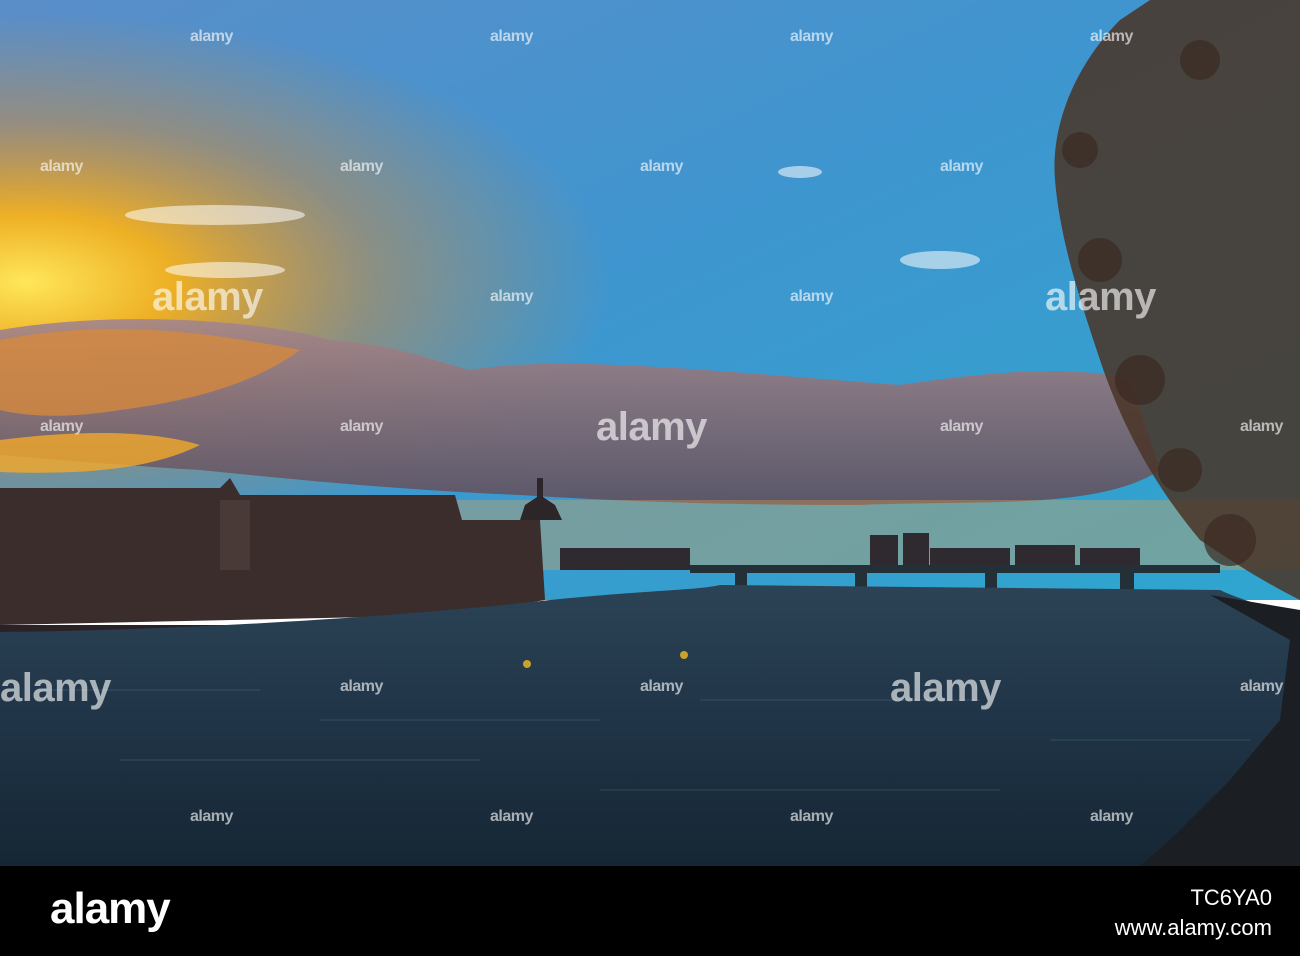 The width and height of the screenshot is (1300, 956). I want to click on site-url: www.alamy.com, so click(1193, 928).